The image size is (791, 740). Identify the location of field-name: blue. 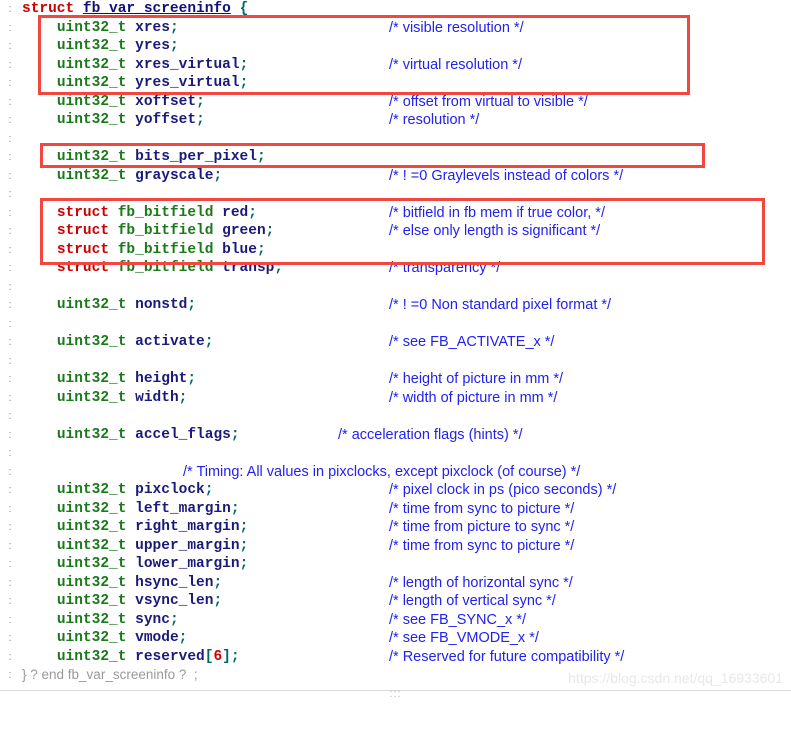
(235, 249).